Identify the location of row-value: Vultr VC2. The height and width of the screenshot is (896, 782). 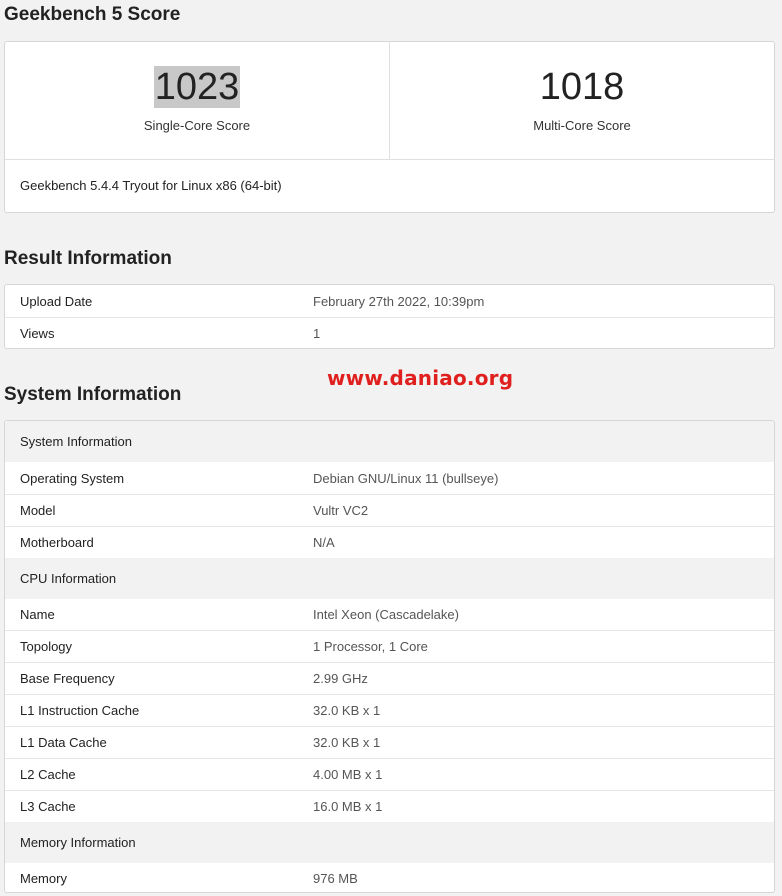
(341, 510).